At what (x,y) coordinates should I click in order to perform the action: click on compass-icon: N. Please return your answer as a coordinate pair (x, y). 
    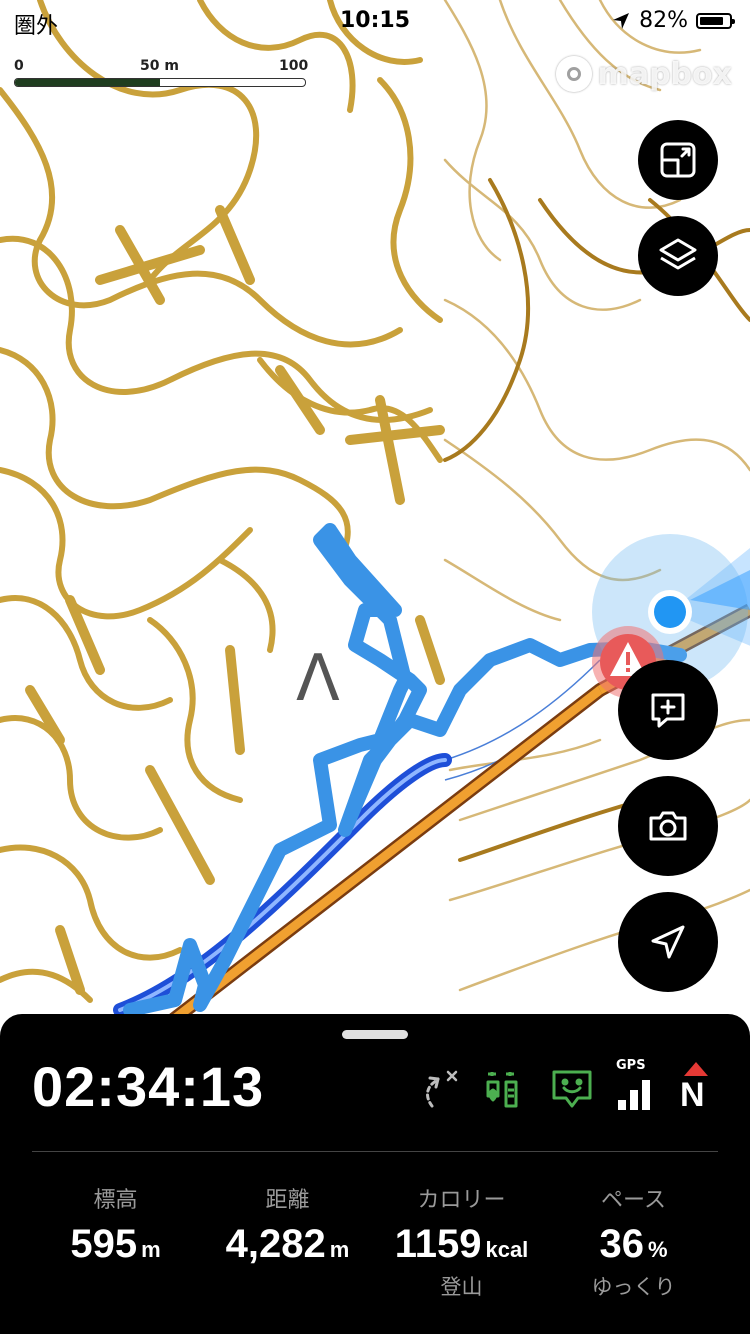
    Looking at the image, I should click on (696, 1088).